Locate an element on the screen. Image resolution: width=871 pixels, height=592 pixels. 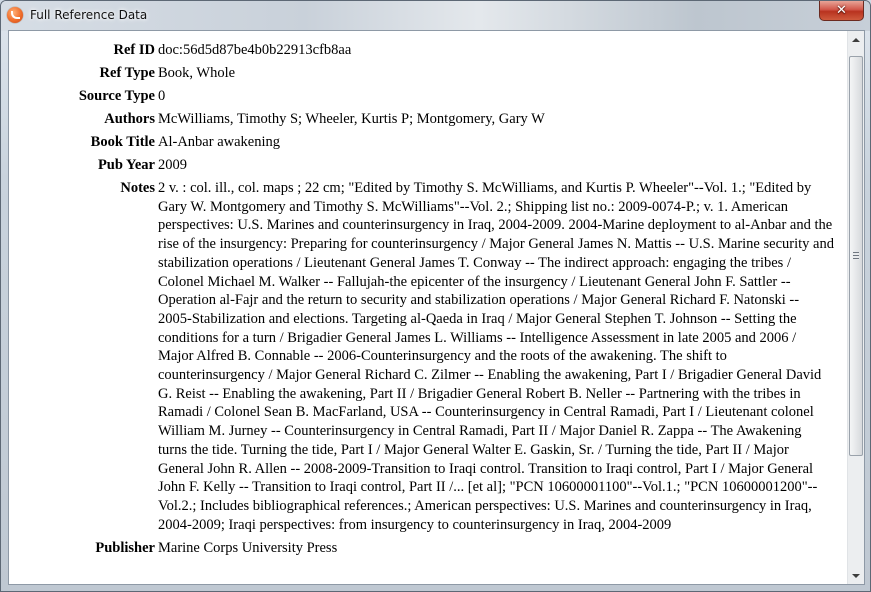
field-label-ref-type: Ref Type is located at coordinates (127, 73).